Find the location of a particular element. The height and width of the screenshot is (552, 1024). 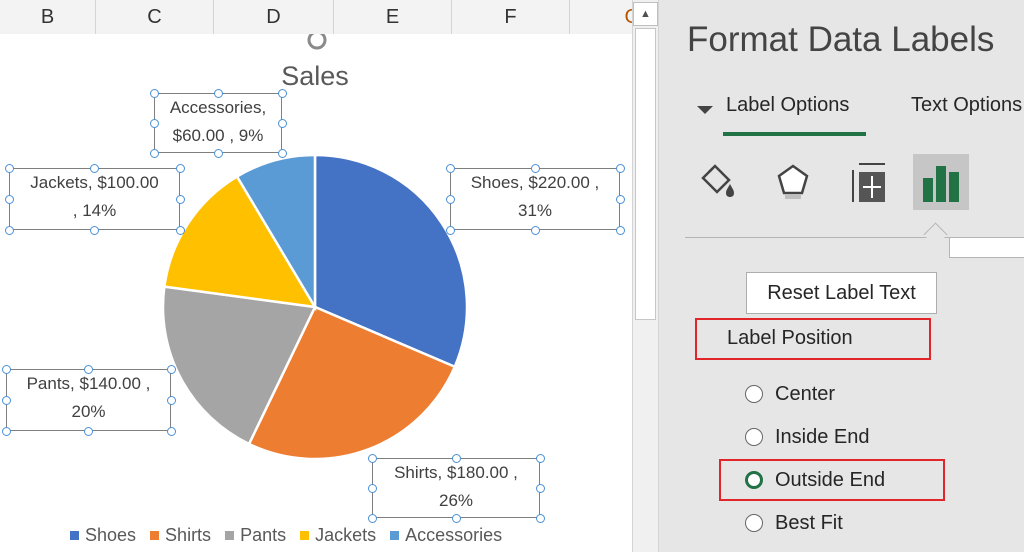

legend-label: Shoes is located at coordinates (111, 534).